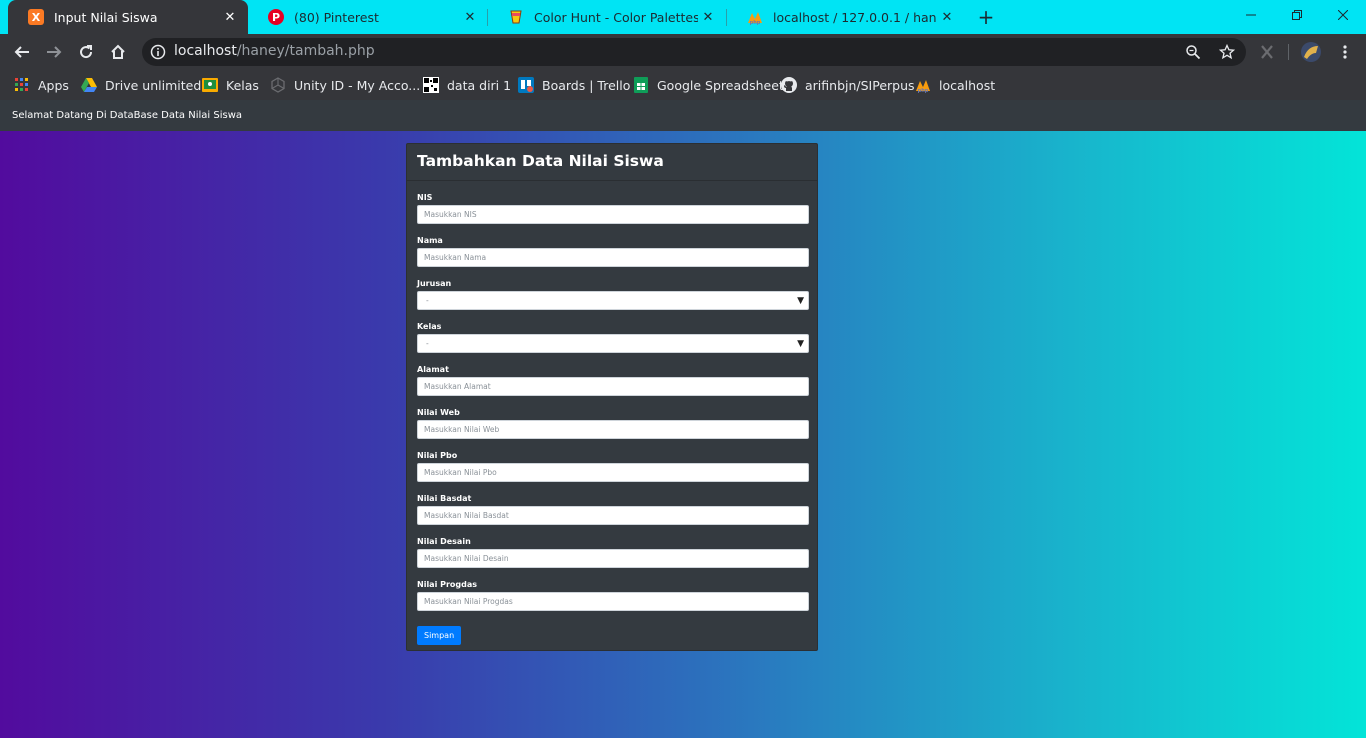  Describe the element at coordinates (467, 85) in the screenshot. I see `bookmark-data-diri: data diri 1` at that location.